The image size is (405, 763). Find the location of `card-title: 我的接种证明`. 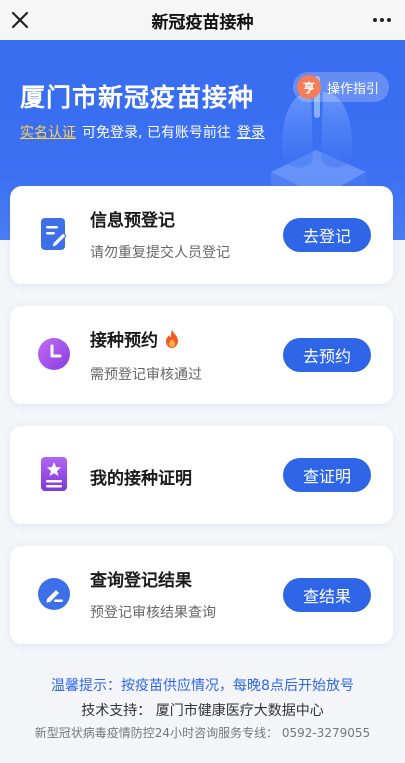

card-title: 我的接种证明 is located at coordinates (141, 479).